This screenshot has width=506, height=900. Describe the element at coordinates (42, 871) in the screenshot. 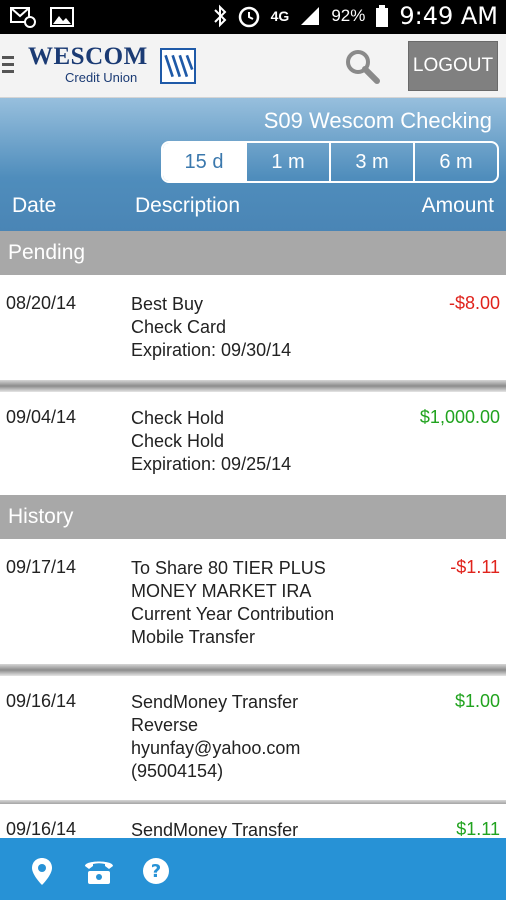

I see `location-pin-icon` at that location.